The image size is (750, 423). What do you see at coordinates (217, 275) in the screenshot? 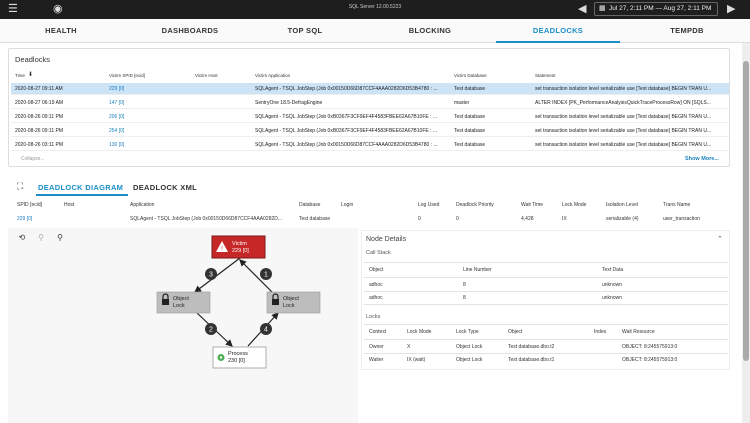
I see `edge-victim-to-lock-left` at bounding box center [217, 275].